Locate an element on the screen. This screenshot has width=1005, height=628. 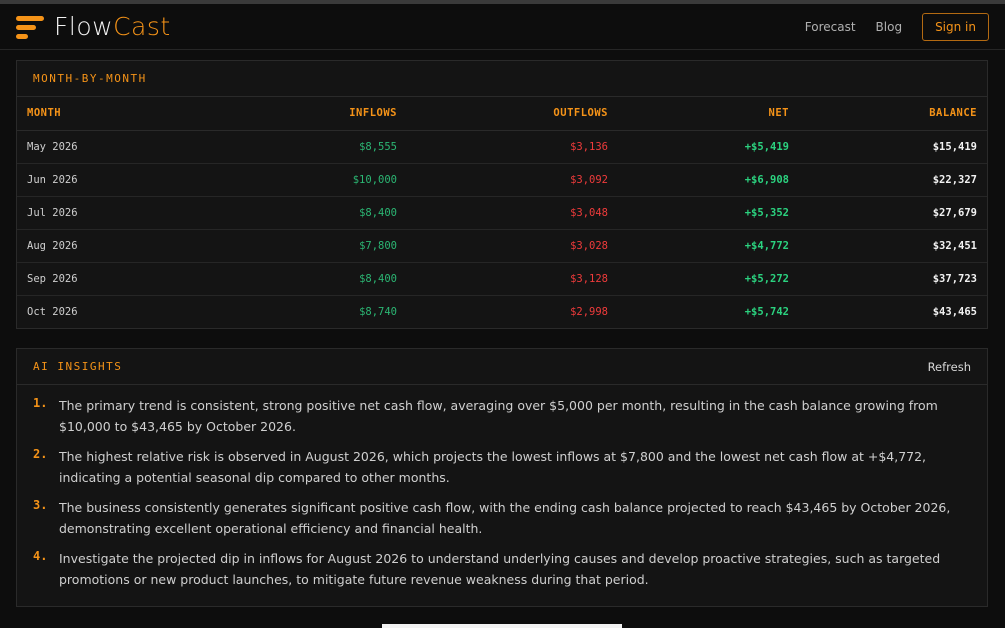
table-row: Sep 2026 $8,400 $3,128 +$5,272 $37,723 is located at coordinates (502, 279).